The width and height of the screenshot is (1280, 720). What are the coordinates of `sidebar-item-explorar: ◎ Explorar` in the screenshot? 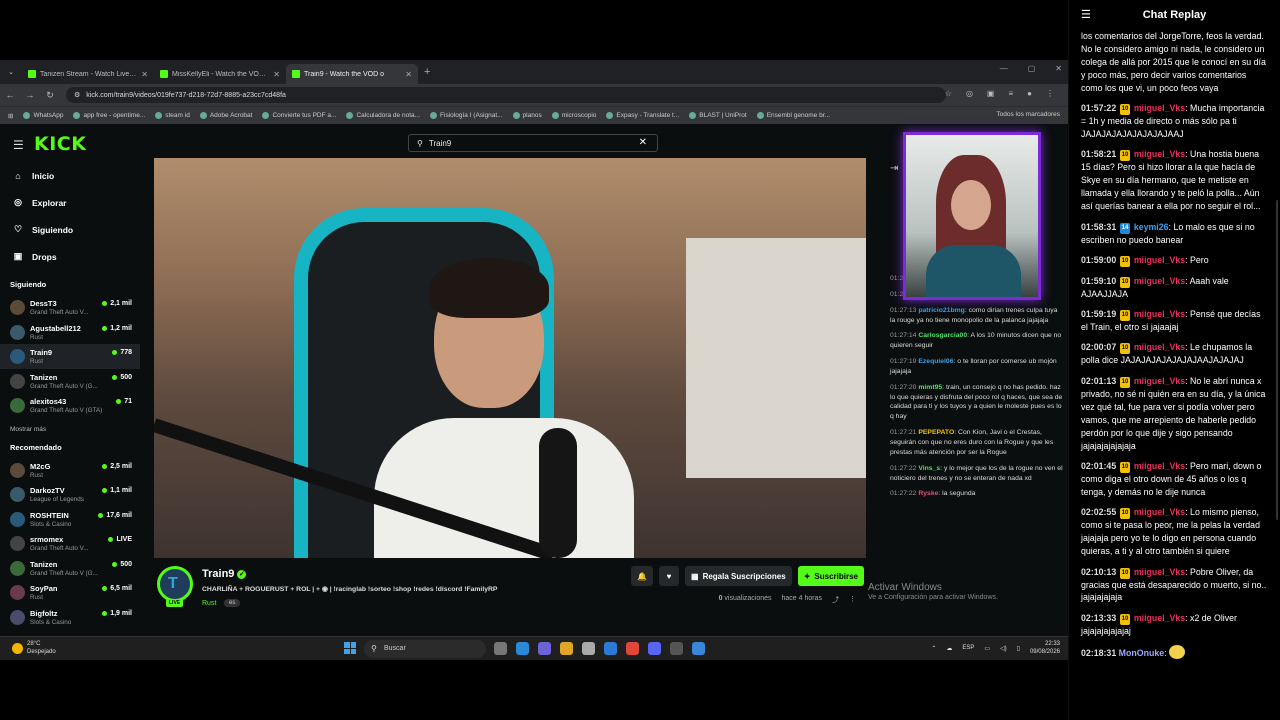 It's located at (70, 202).